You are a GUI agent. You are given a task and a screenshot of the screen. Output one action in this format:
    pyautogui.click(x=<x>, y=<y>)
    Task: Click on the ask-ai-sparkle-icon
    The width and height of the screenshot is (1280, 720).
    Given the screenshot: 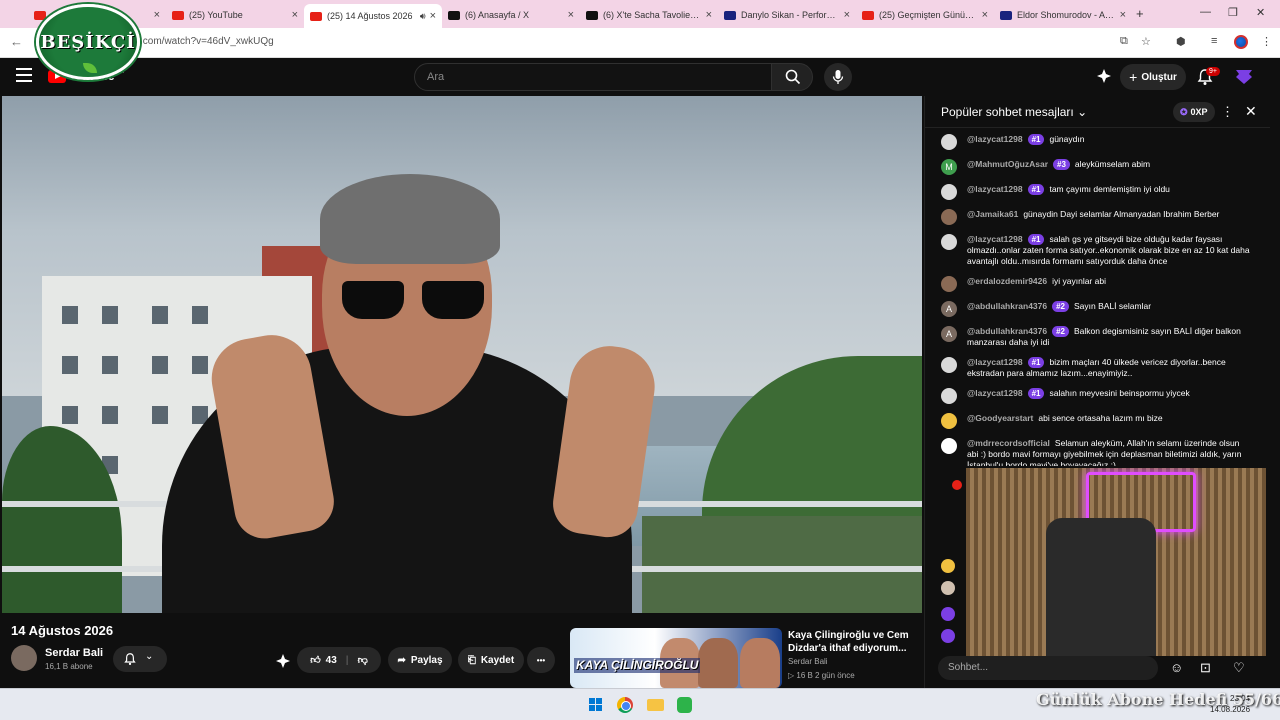 What is the action you would take?
    pyautogui.click(x=283, y=661)
    